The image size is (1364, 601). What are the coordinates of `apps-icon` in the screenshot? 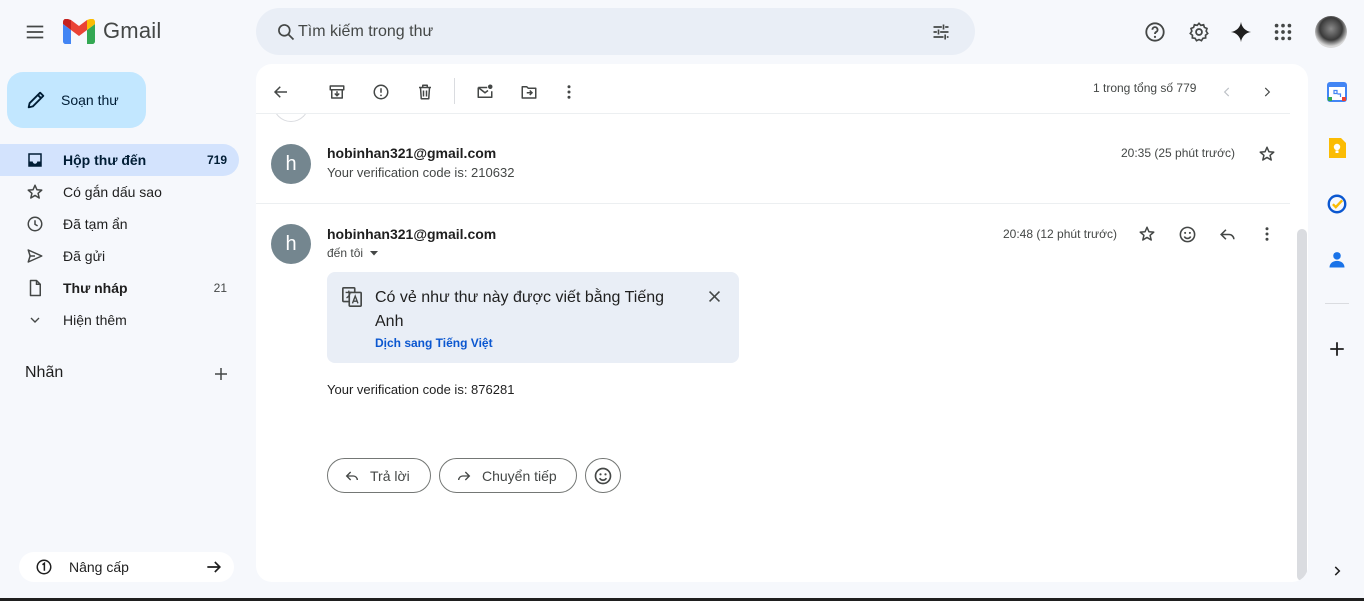 It's located at (1283, 32).